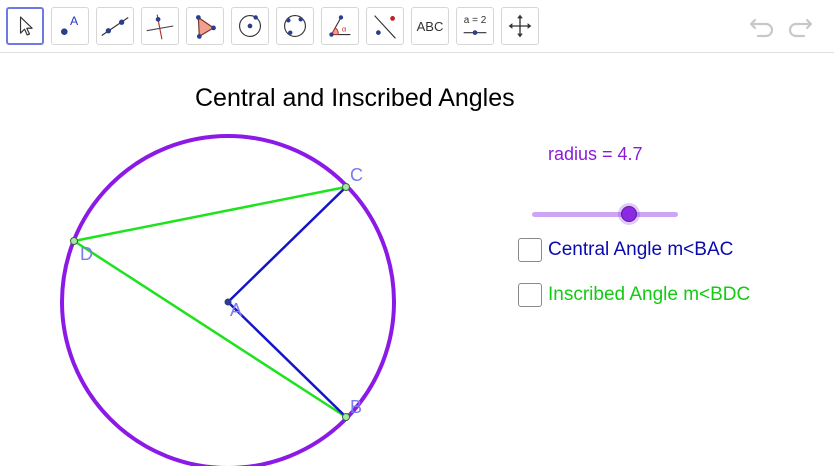 The image size is (834, 466). I want to click on undo-icon, so click(761, 28).